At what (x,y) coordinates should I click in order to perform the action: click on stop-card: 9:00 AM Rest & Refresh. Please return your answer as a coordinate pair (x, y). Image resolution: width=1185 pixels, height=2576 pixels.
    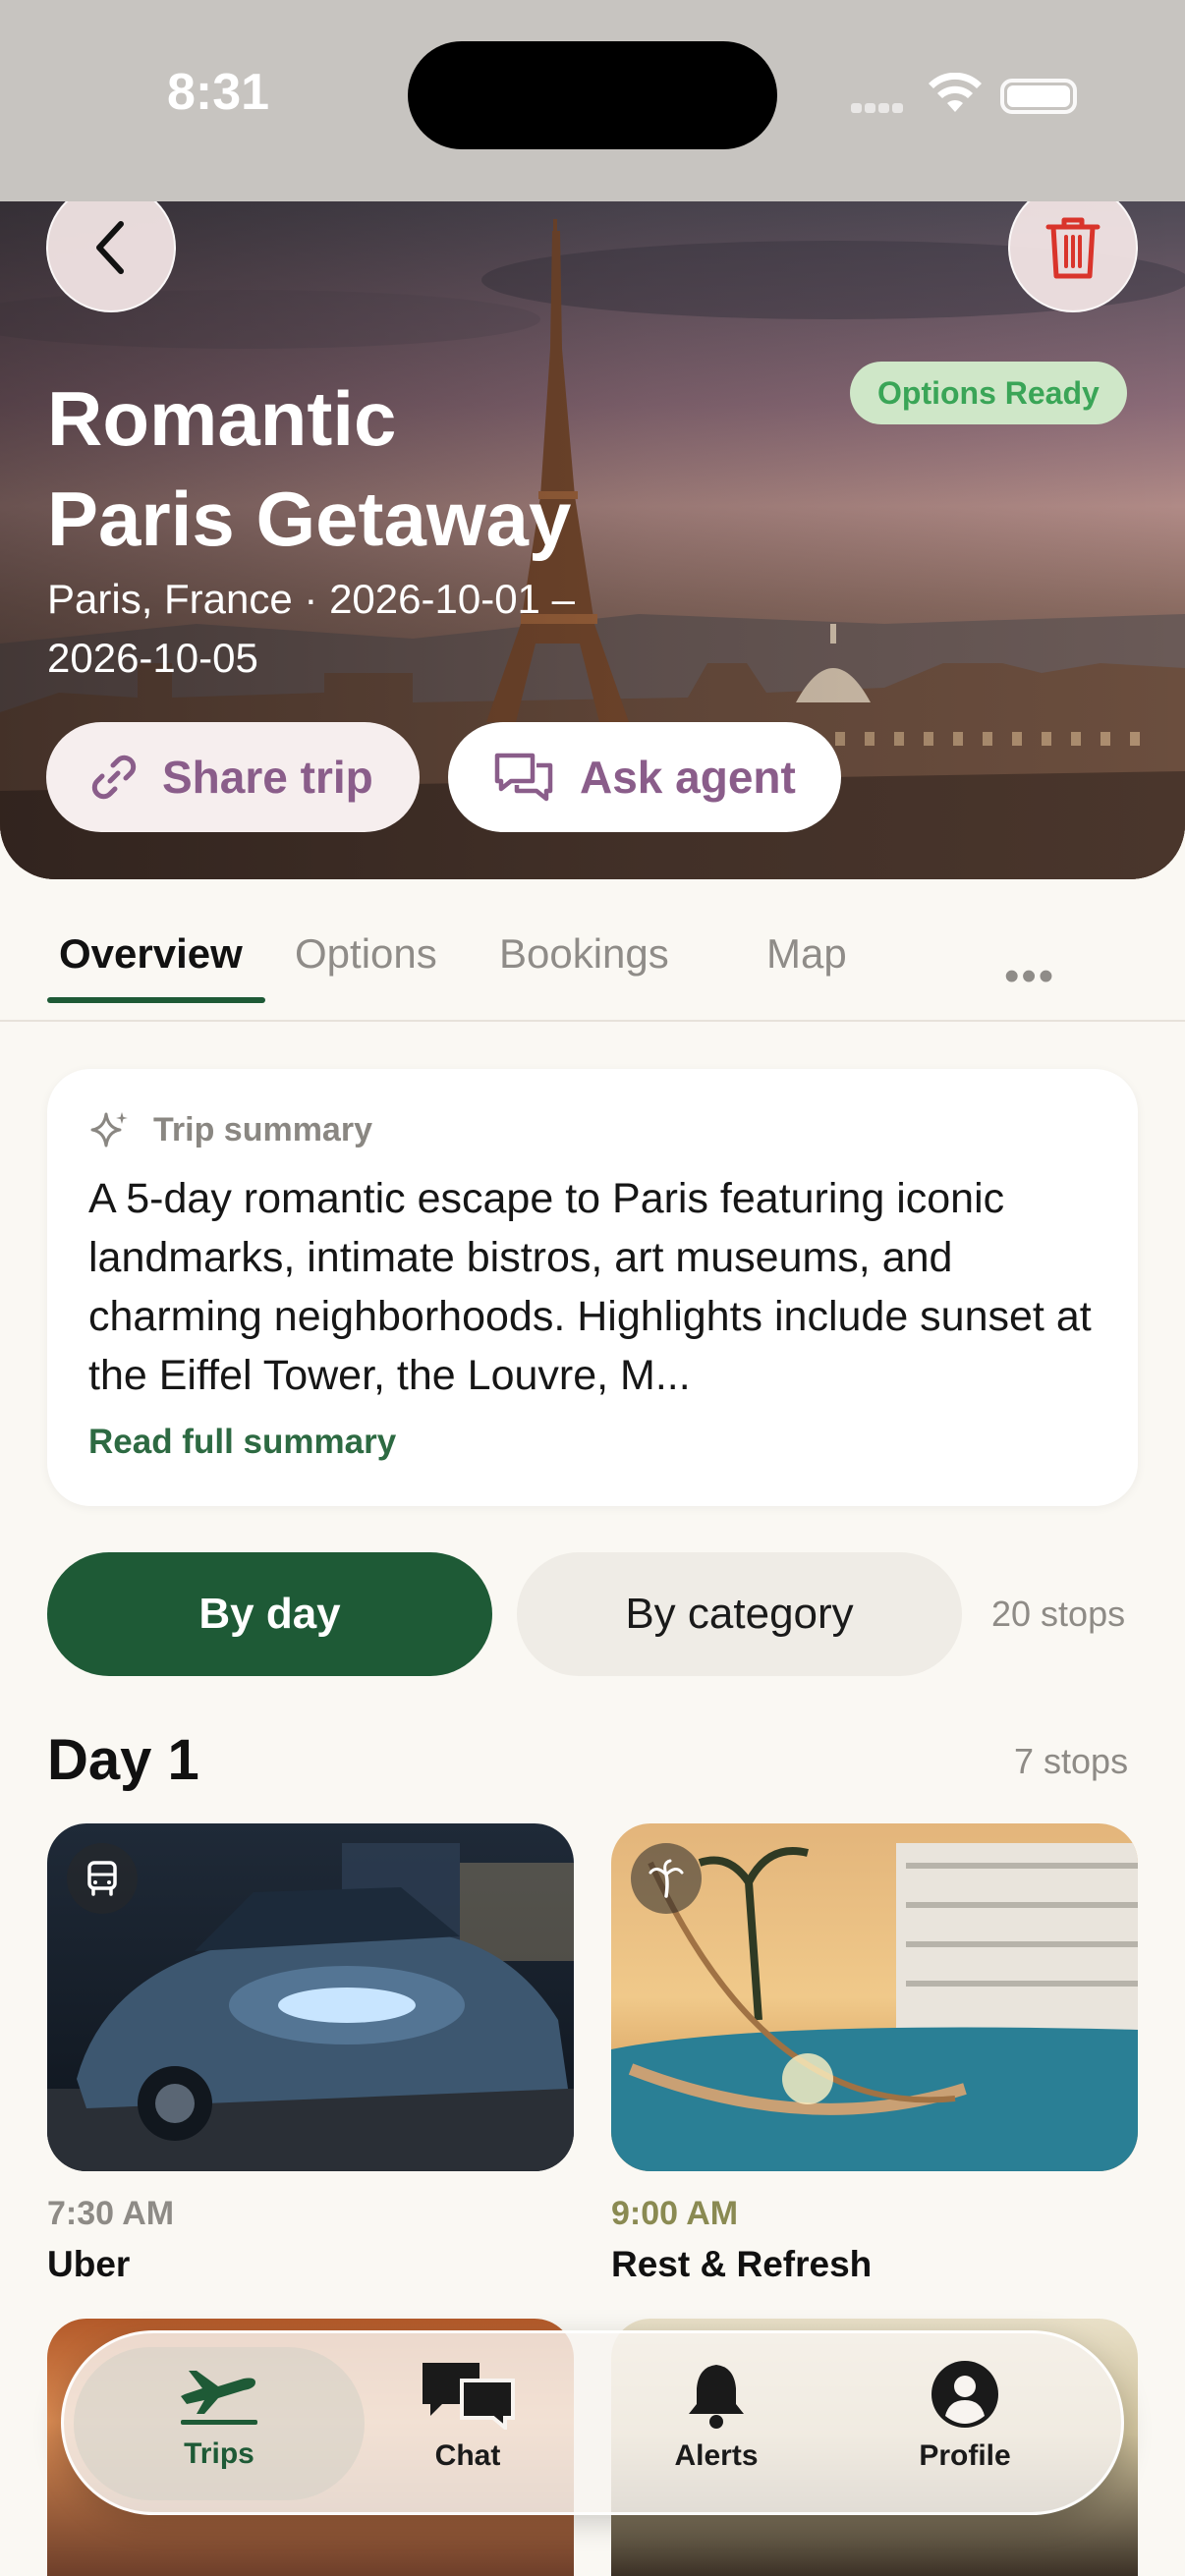
    Looking at the image, I should click on (875, 2053).